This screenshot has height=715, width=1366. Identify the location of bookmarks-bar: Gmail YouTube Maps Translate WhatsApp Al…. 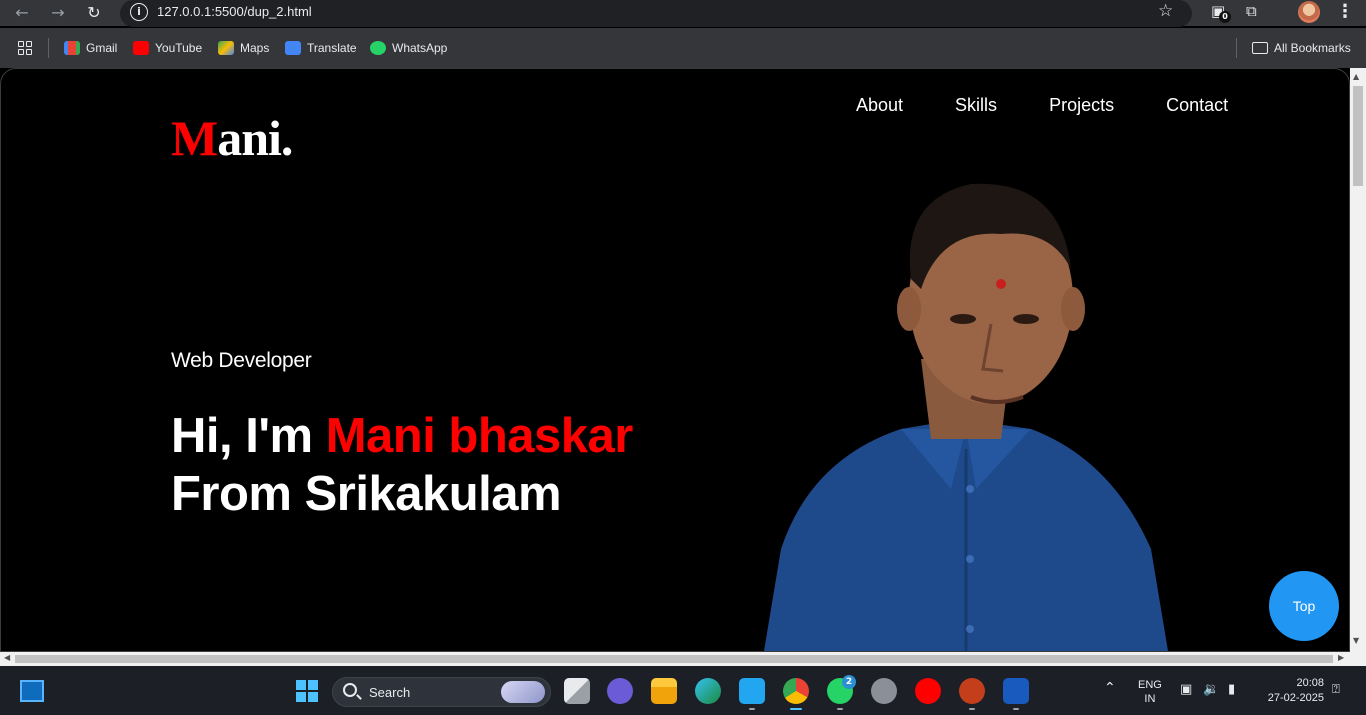
(683, 48).